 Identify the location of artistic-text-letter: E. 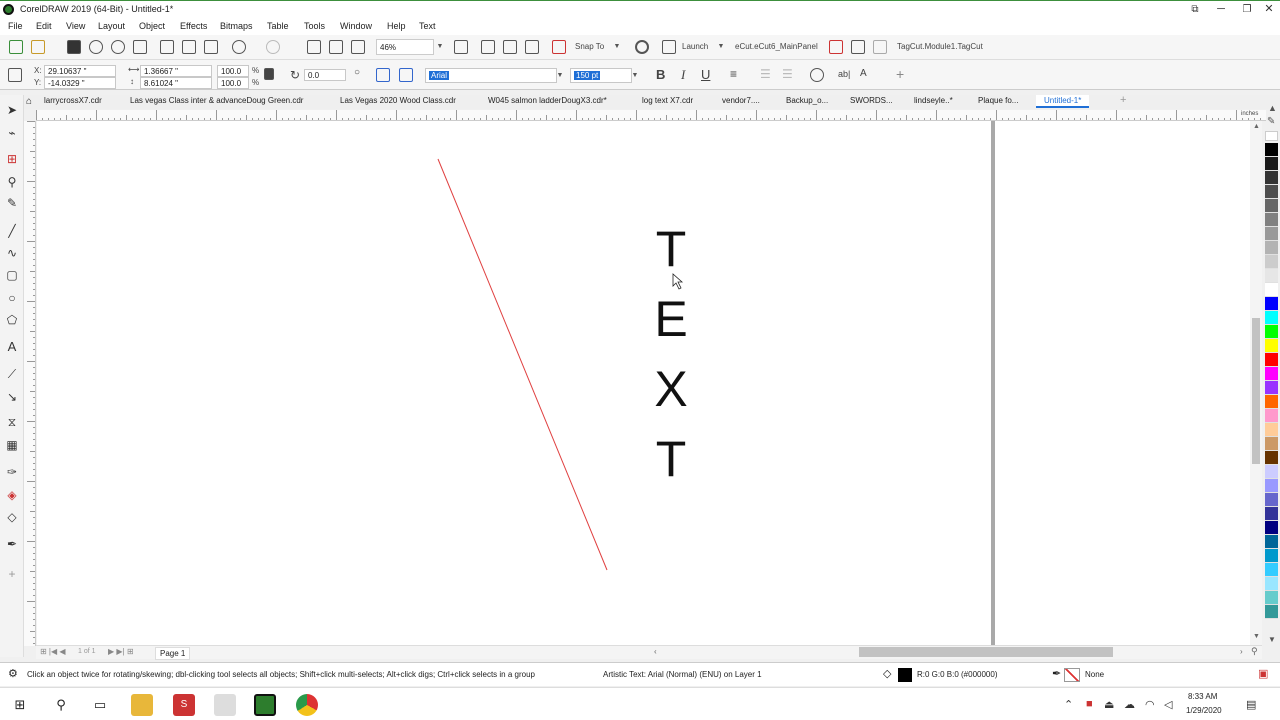
(671, 319).